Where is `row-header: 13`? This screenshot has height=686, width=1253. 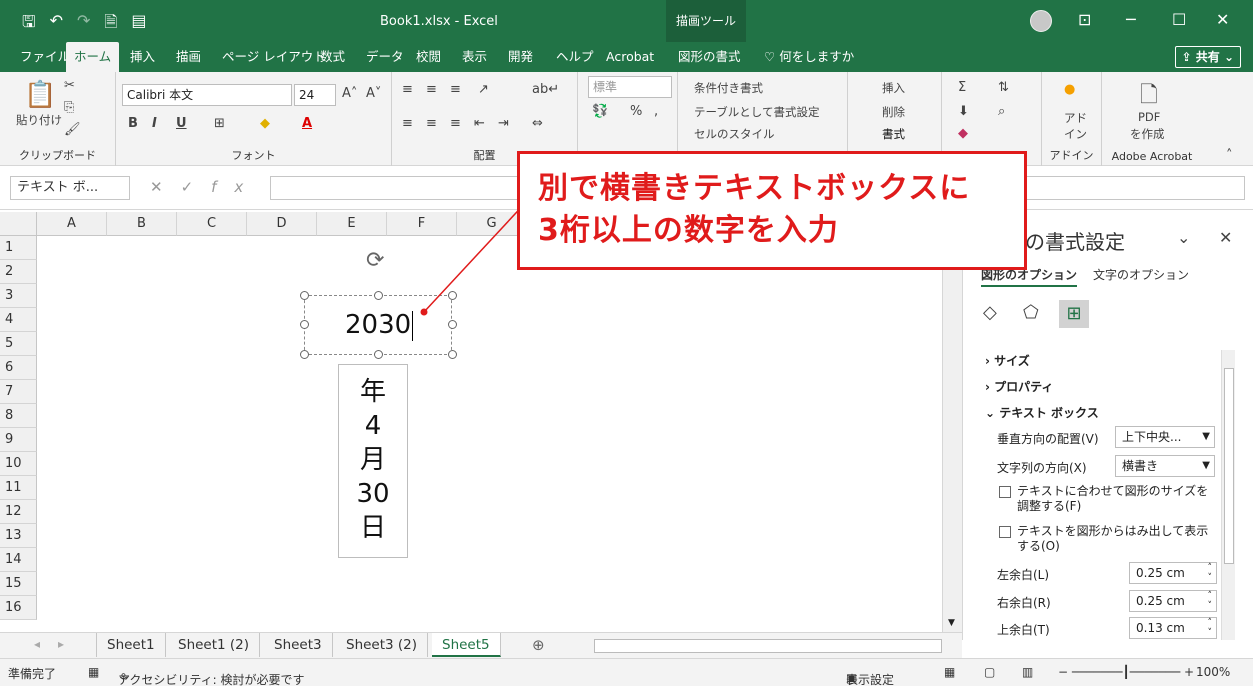 row-header: 13 is located at coordinates (18, 536).